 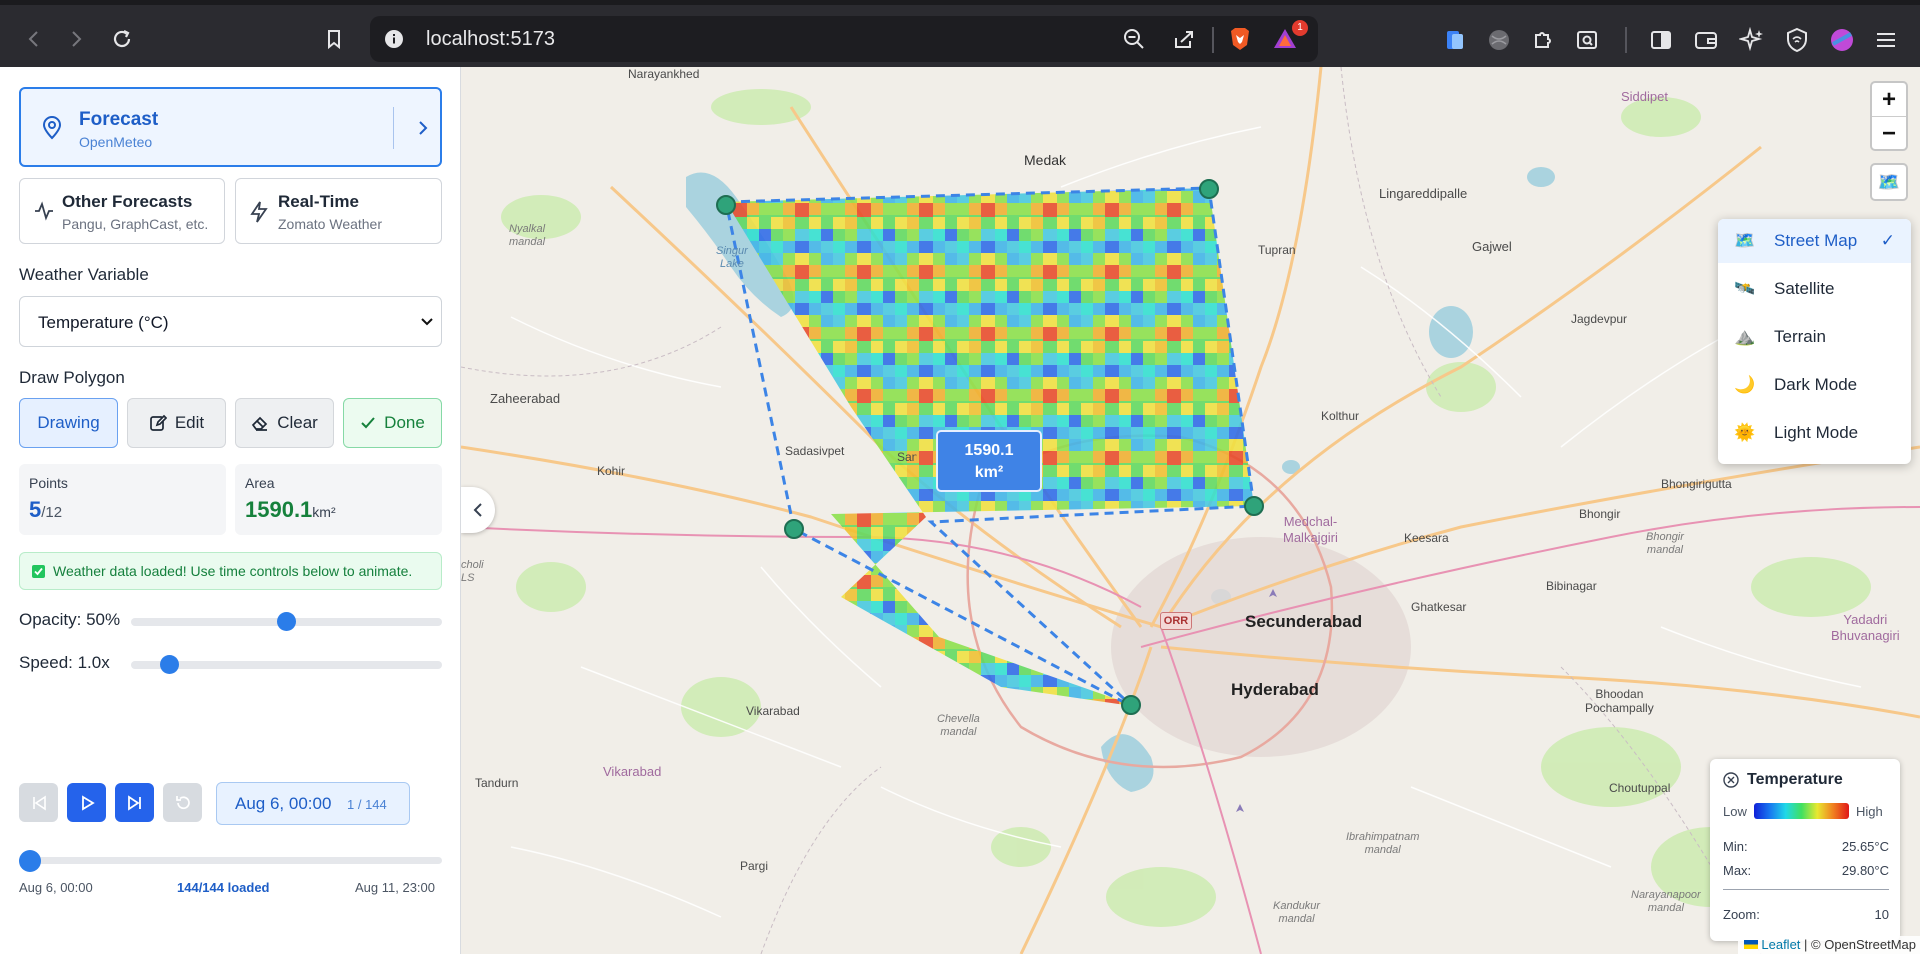 I want to click on real-time-subtitle: Zomato Weather, so click(x=330, y=224).